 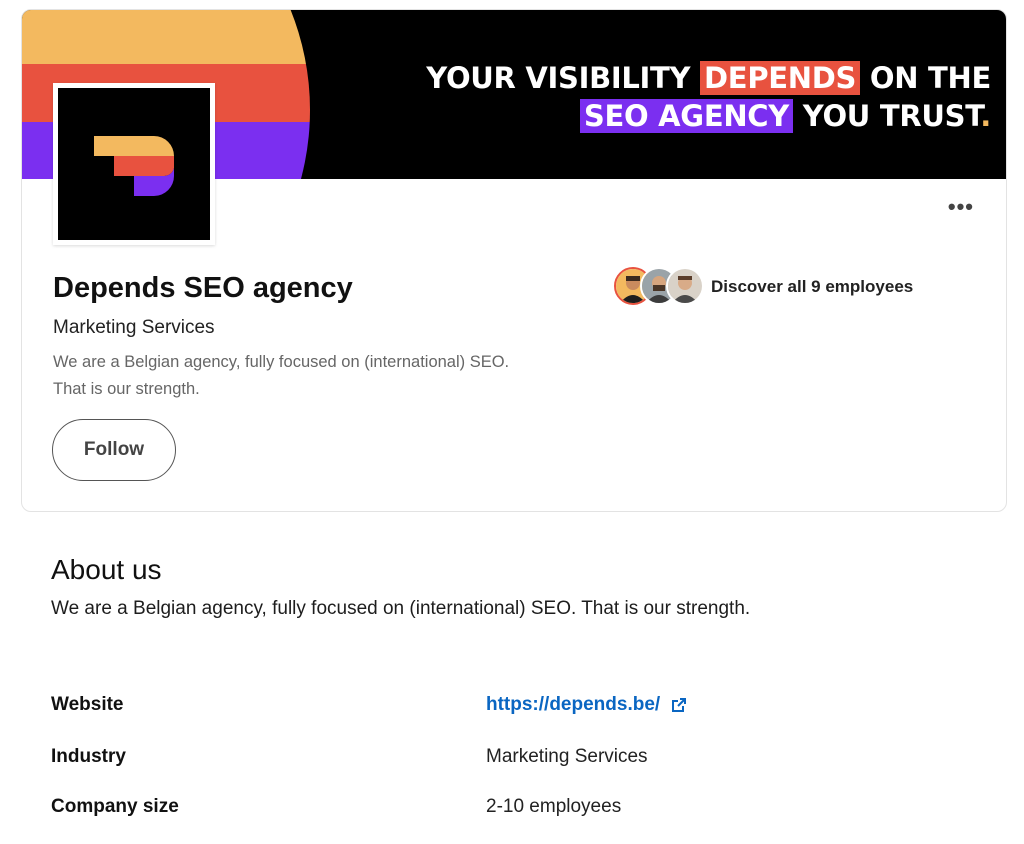 I want to click on industry-label: Industry, so click(x=88, y=756).